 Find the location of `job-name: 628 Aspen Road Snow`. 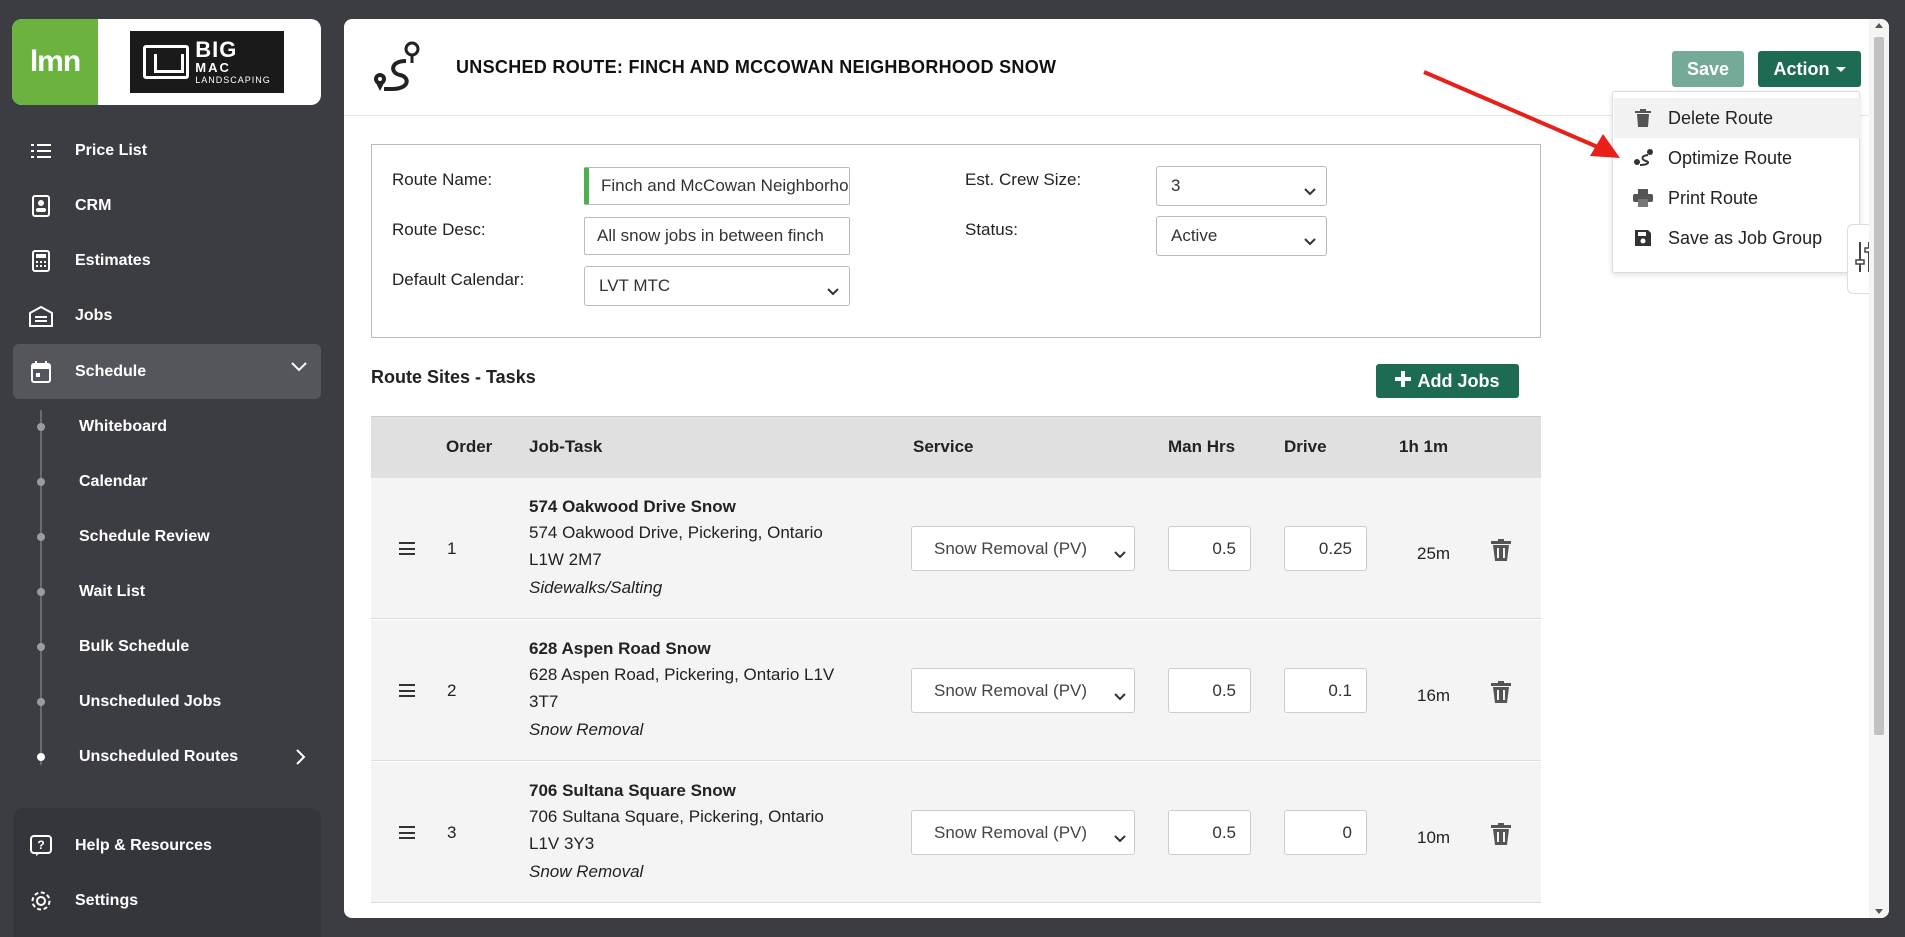

job-name: 628 Aspen Road Snow is located at coordinates (620, 649).